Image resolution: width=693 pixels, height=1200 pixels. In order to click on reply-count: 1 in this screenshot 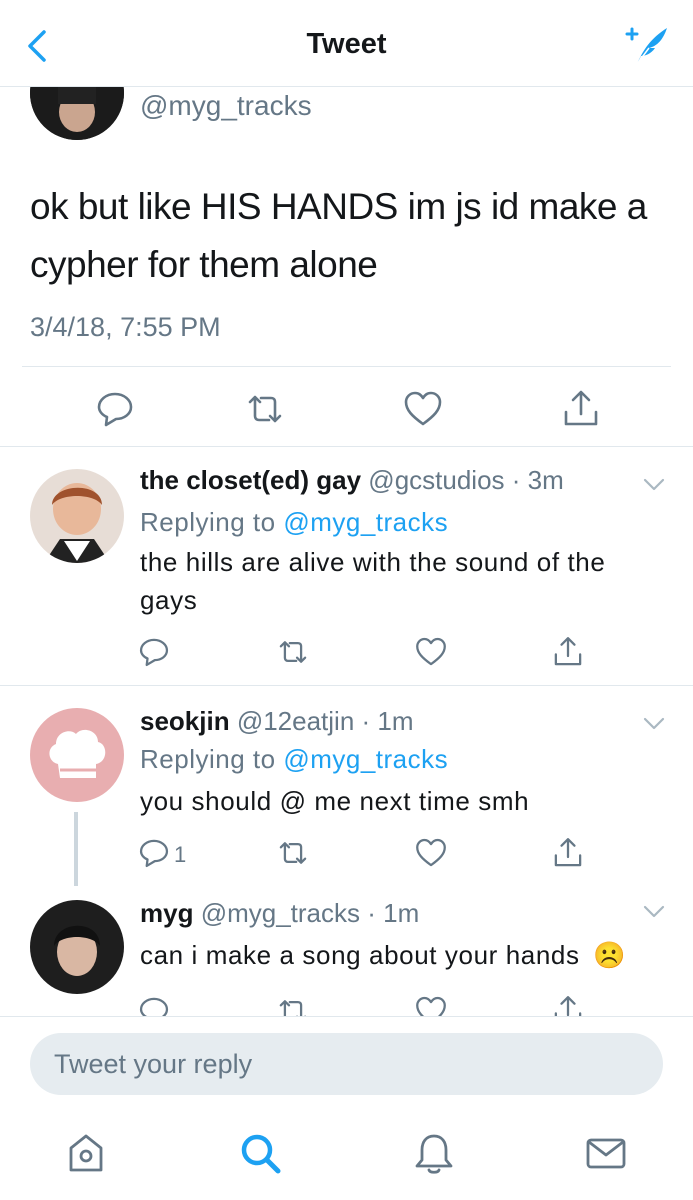, I will do `click(180, 854)`.